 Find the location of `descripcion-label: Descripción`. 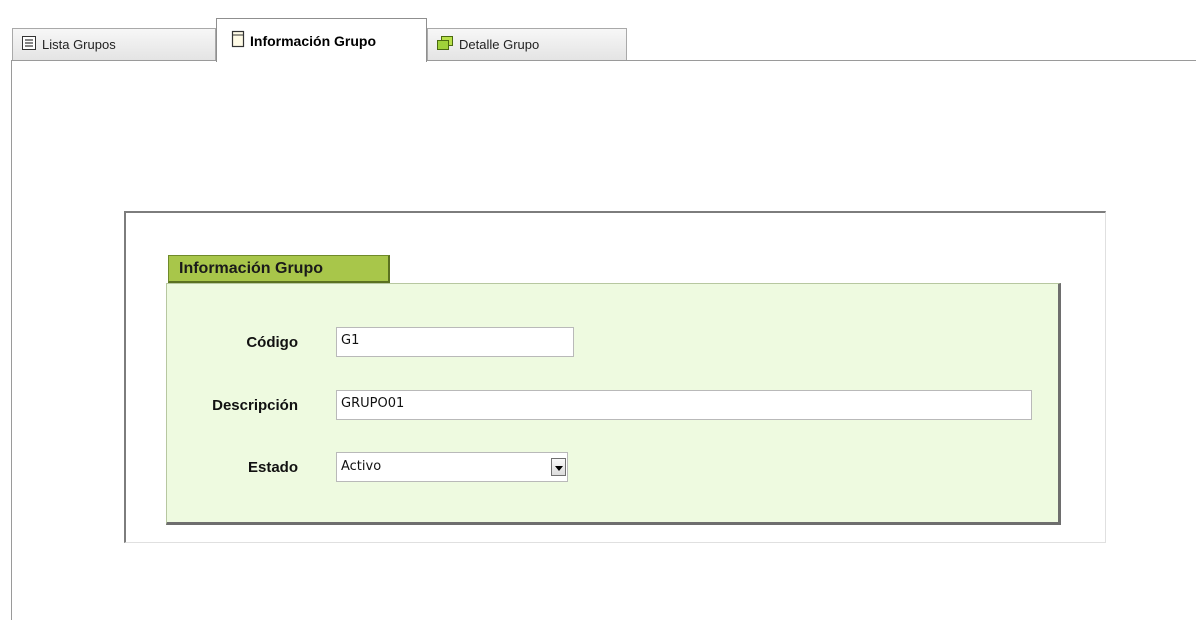

descripcion-label: Descripción is located at coordinates (255, 405).